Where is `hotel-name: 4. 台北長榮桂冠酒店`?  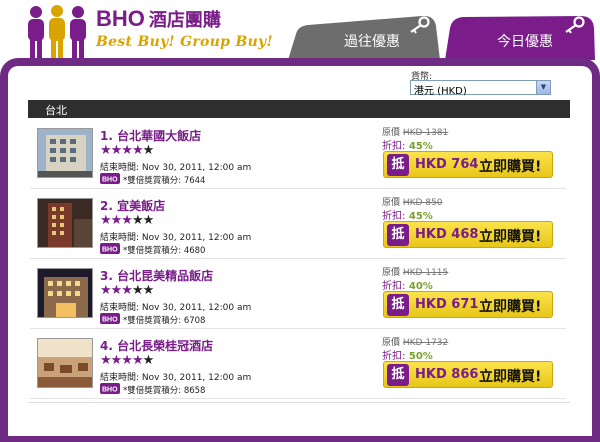 hotel-name: 4. 台北長榮桂冠酒店 is located at coordinates (156, 345).